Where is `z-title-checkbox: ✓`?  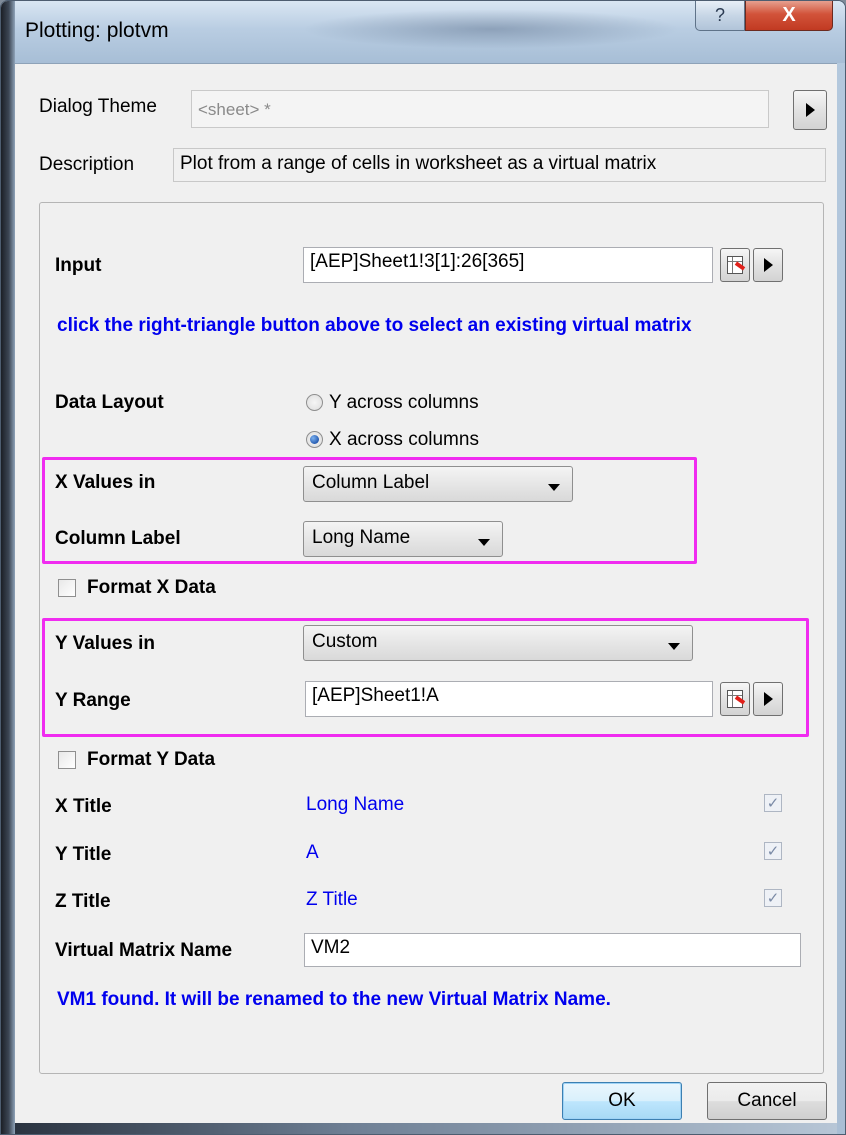
z-title-checkbox: ✓ is located at coordinates (773, 898).